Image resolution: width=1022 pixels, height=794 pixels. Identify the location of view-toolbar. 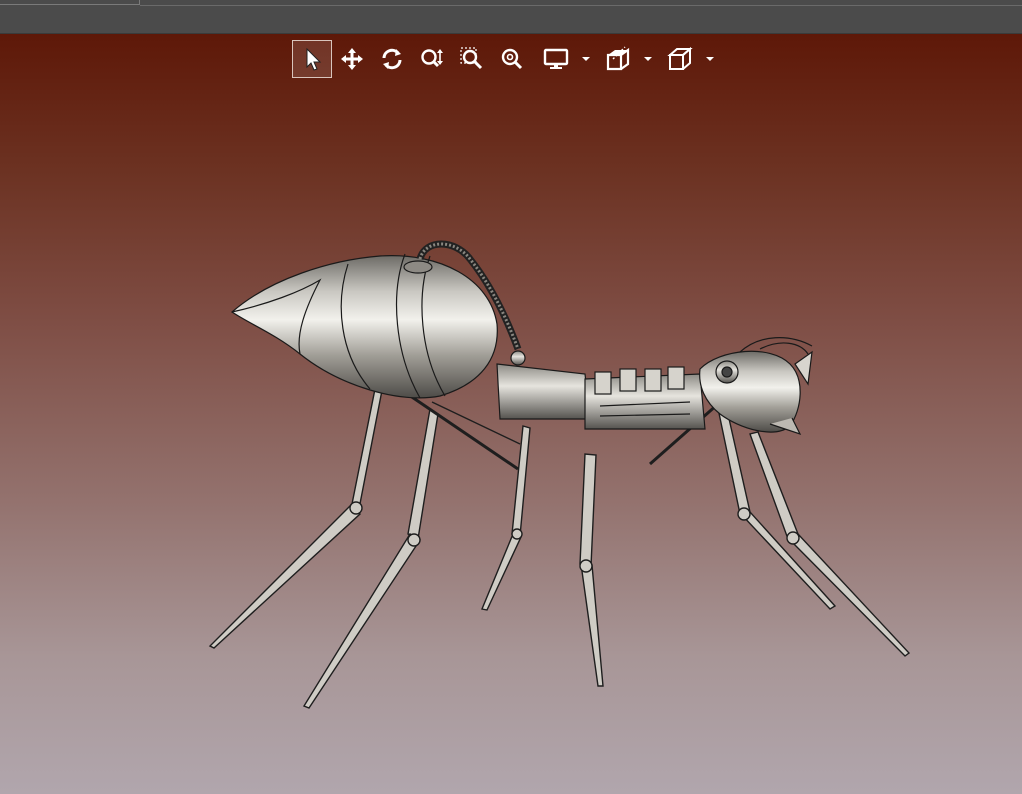
(505, 59).